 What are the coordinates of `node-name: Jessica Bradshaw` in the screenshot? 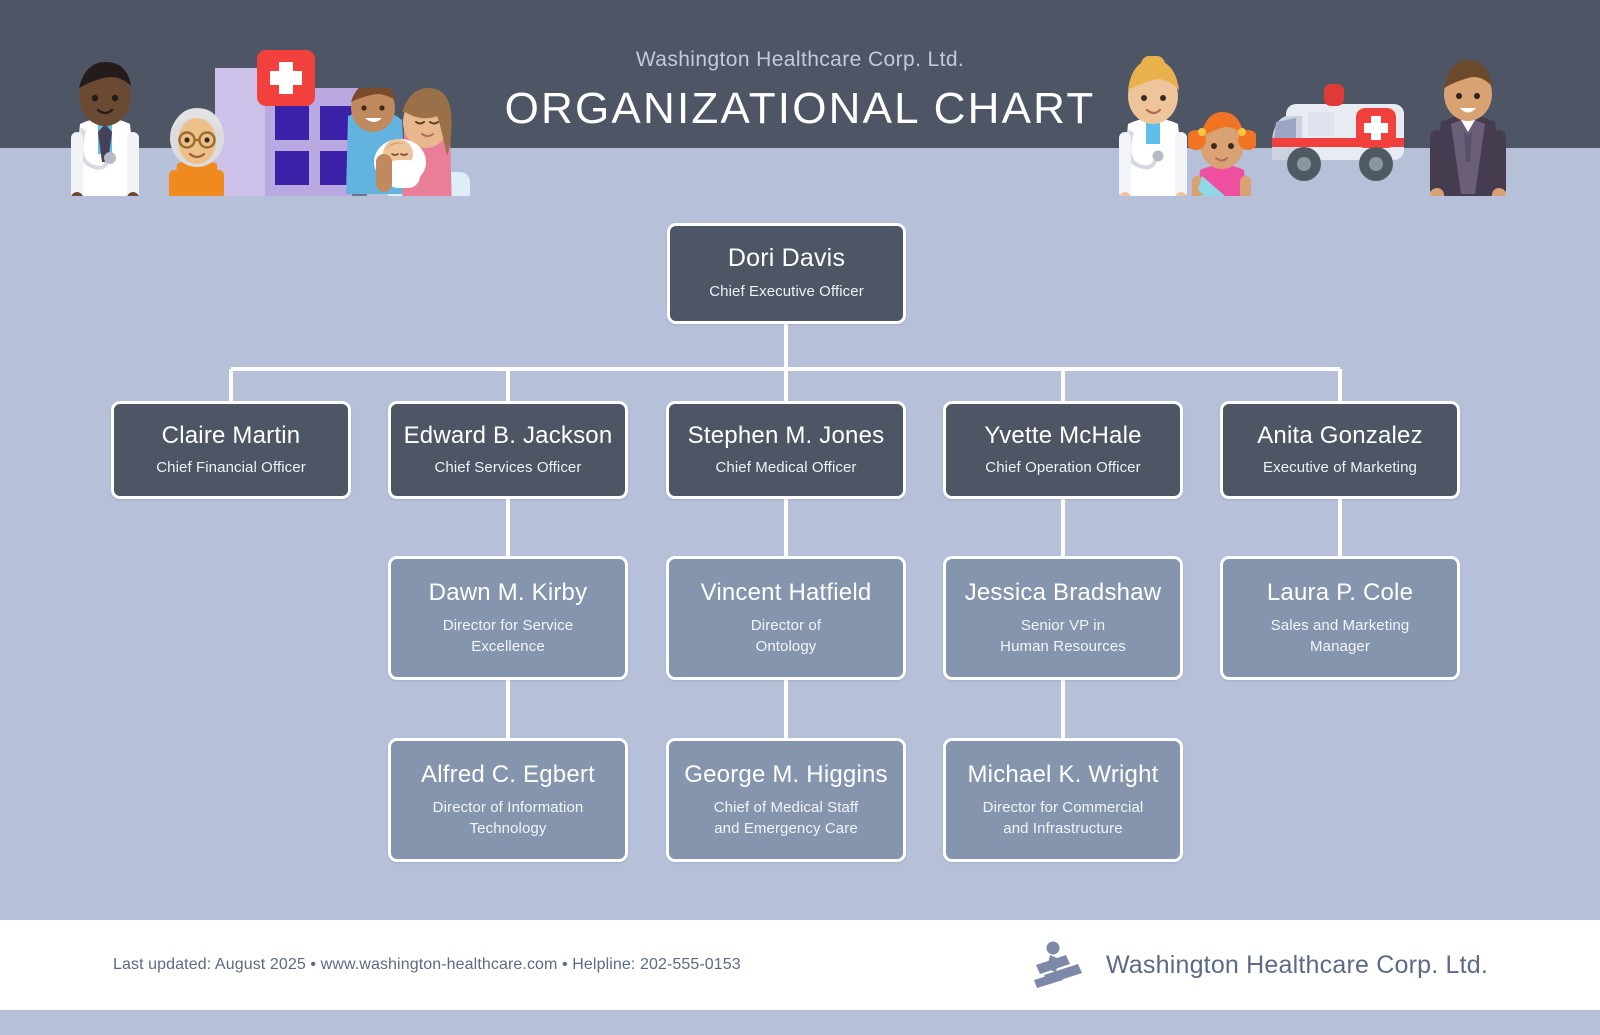 It's located at (1063, 592).